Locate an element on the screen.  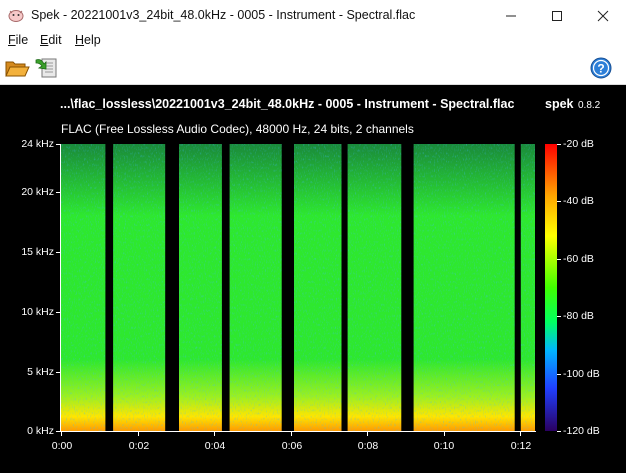
freq-tick-label: 15 kHz is located at coordinates (37, 252).